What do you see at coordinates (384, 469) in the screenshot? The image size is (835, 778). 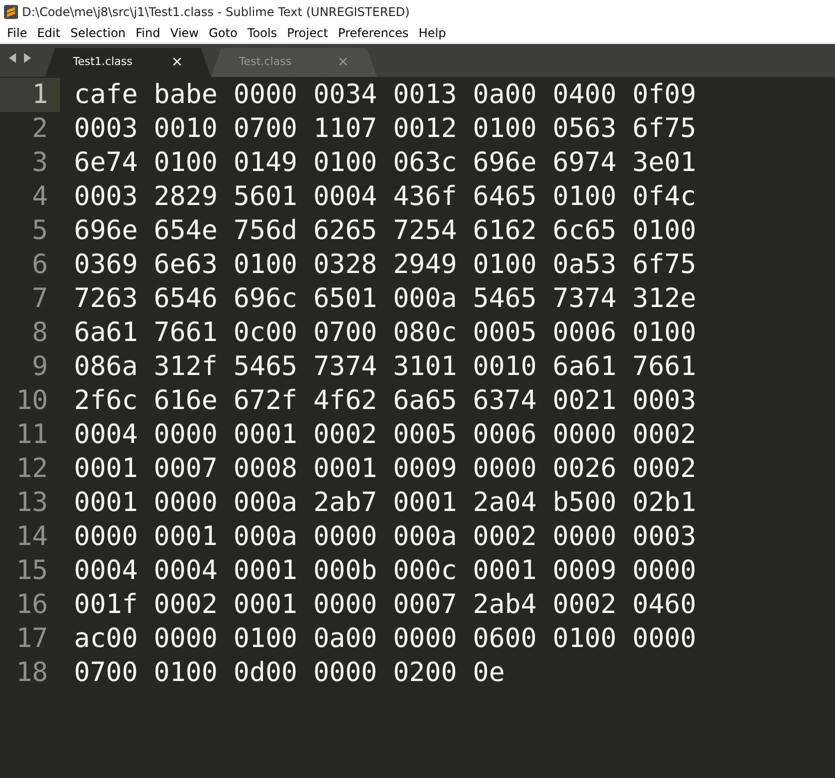 I see `code-line: 0001 0007 0008 0001 0009 0000 0026 0002` at bounding box center [384, 469].